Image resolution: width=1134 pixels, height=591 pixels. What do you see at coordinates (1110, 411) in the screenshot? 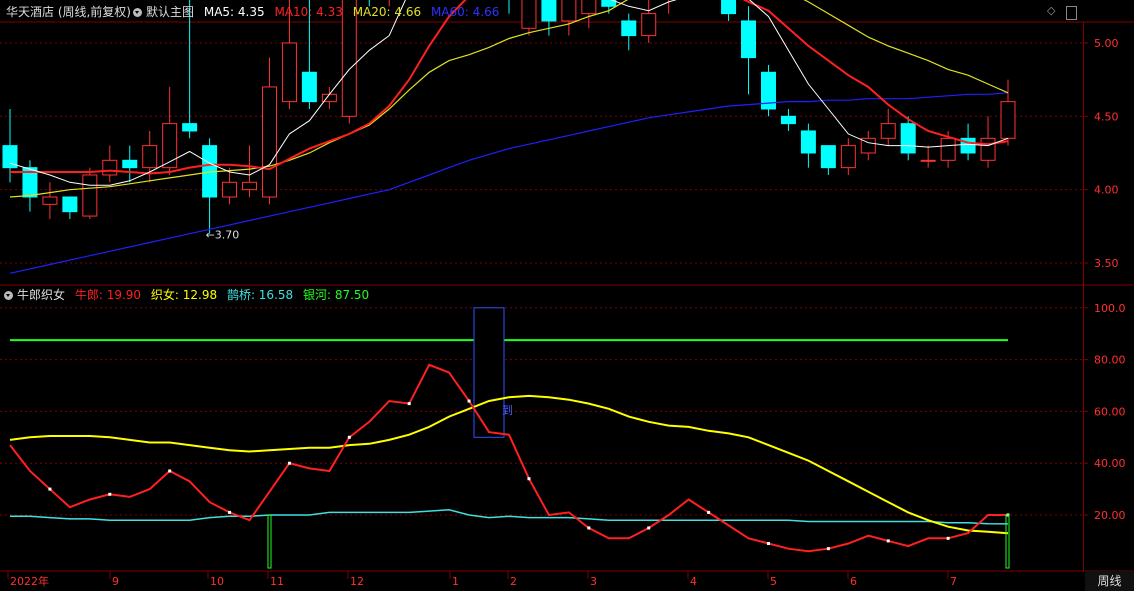
I see `y-tick-label: 60.00` at bounding box center [1110, 411].